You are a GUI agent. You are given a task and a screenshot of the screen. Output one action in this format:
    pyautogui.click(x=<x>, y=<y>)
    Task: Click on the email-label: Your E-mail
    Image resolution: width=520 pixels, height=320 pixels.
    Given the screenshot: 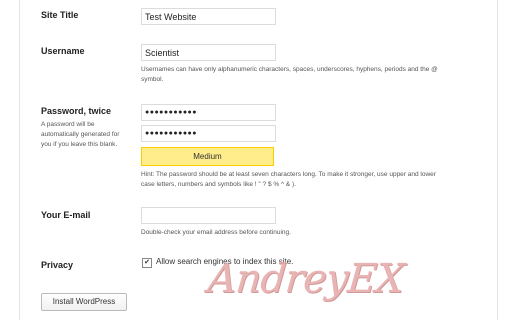 What is the action you would take?
    pyautogui.click(x=66, y=215)
    